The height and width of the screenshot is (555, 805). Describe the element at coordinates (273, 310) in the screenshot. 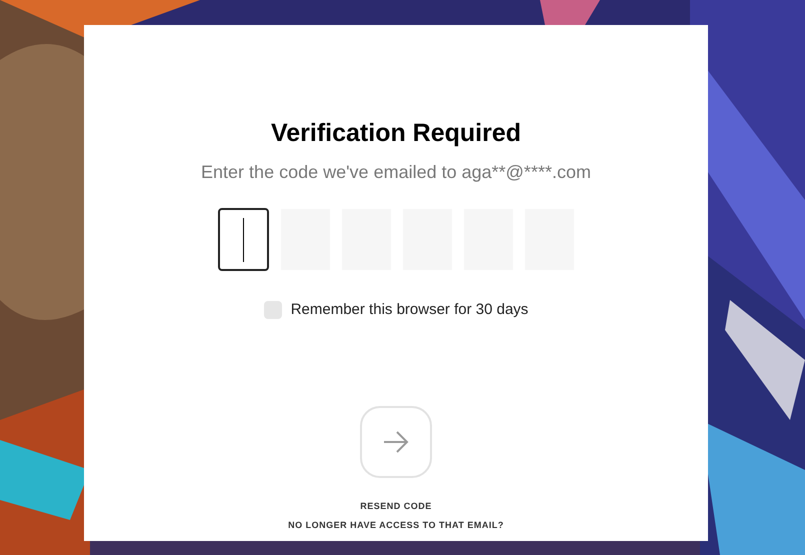

I see `checkbox` at that location.